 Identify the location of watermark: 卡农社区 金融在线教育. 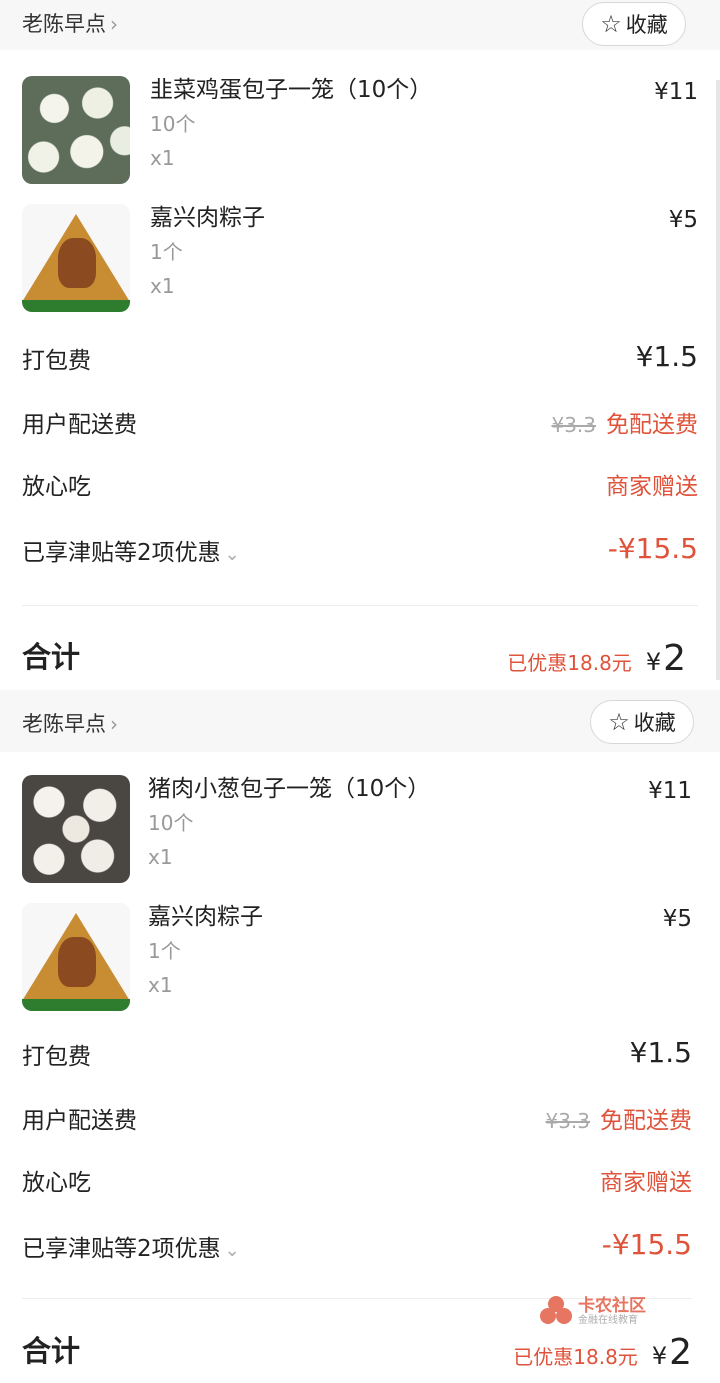
(593, 1312).